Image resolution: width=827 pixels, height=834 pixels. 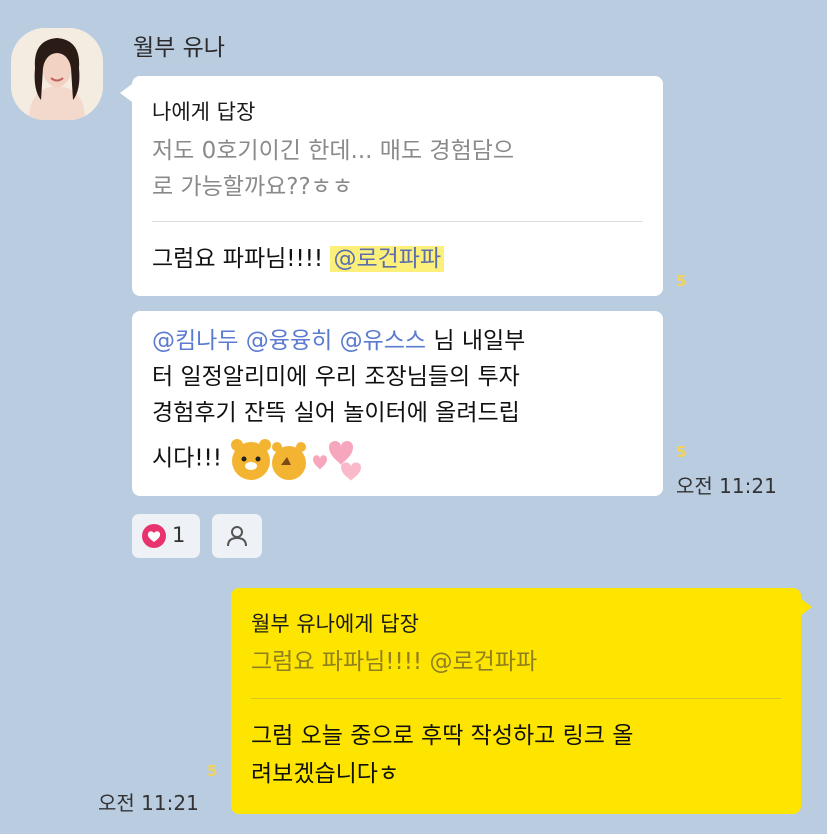 What do you see at coordinates (179, 535) in the screenshot?
I see `heart-count: 1` at bounding box center [179, 535].